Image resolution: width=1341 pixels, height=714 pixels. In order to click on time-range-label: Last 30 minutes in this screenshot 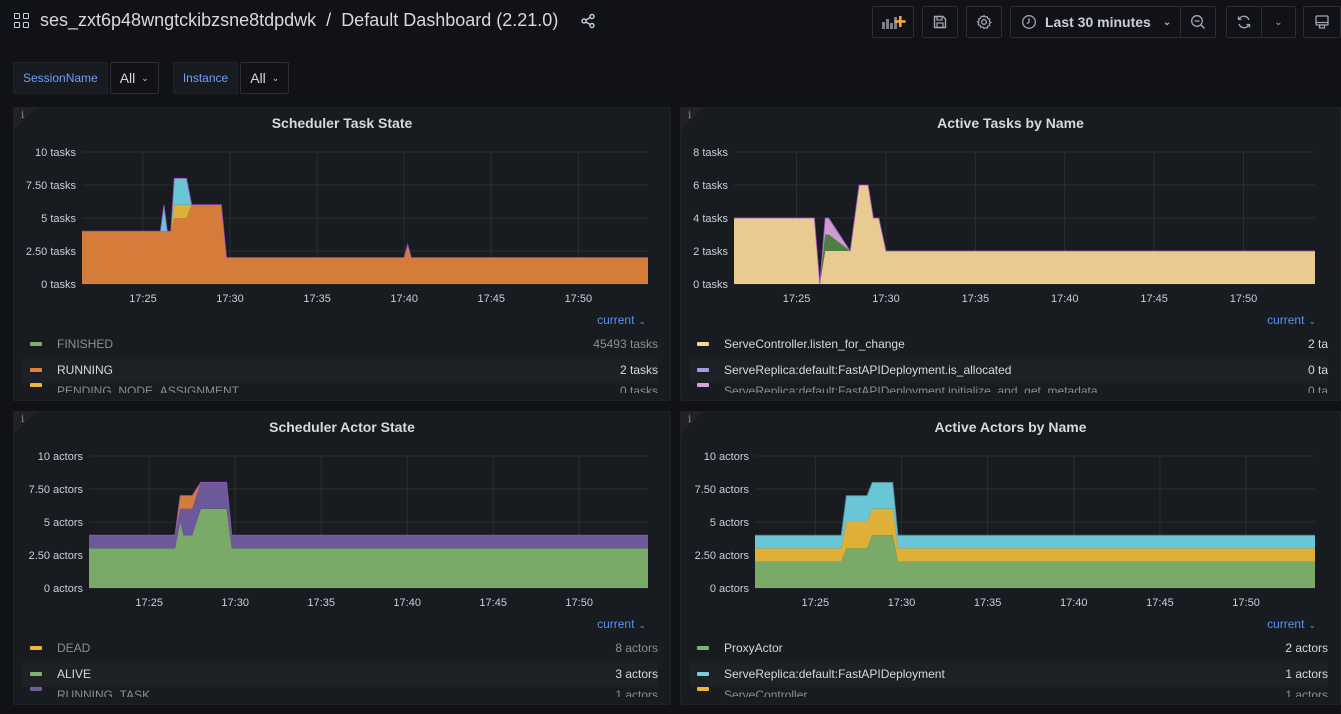, I will do `click(1098, 22)`.